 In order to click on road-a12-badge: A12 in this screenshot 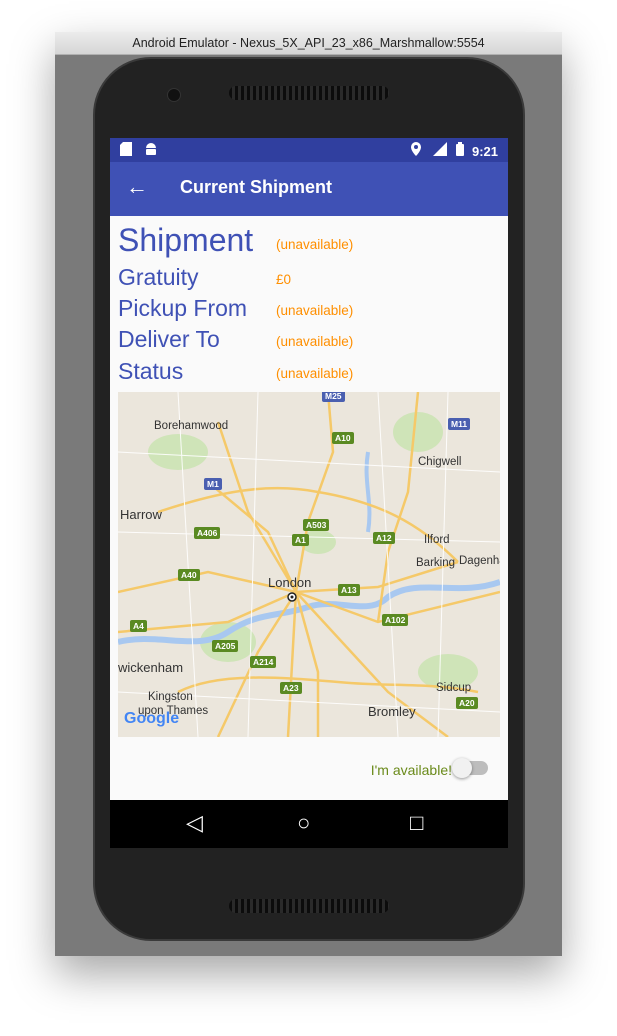, I will do `click(384, 538)`.